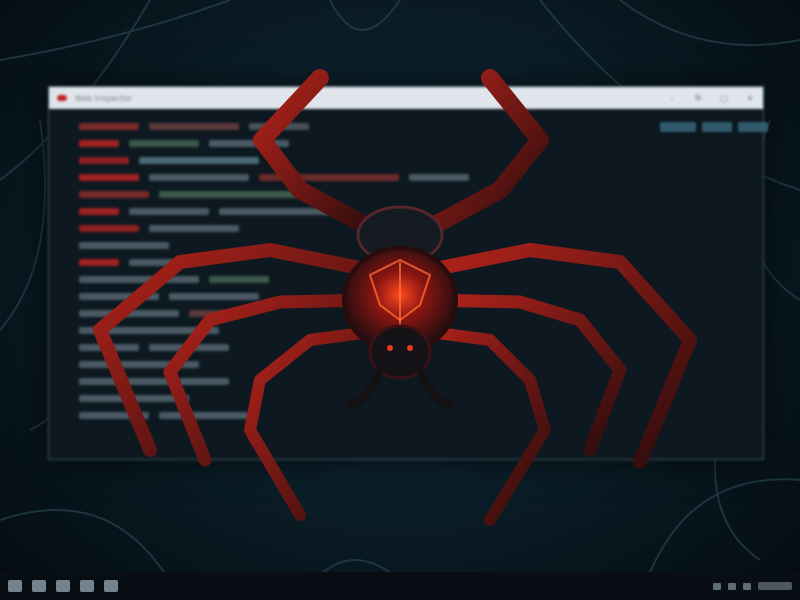 The width and height of the screenshot is (800, 600). Describe the element at coordinates (39, 586) in the screenshot. I see `search-icon` at that location.